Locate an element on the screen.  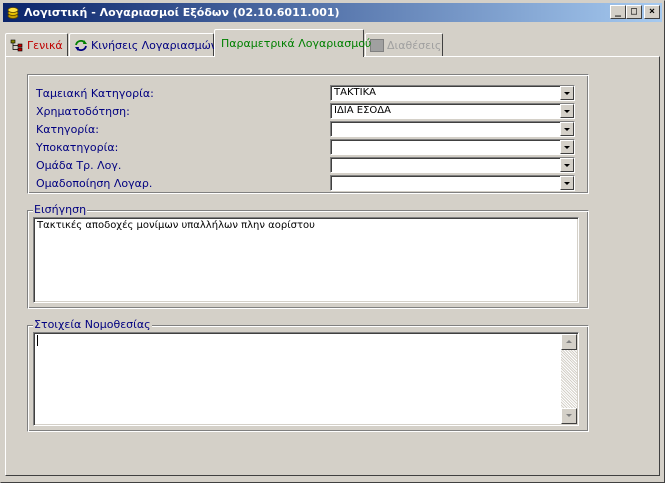
field-row-account-grouping: Ομαδοποίηση Λογαρ. is located at coordinates (305, 183).